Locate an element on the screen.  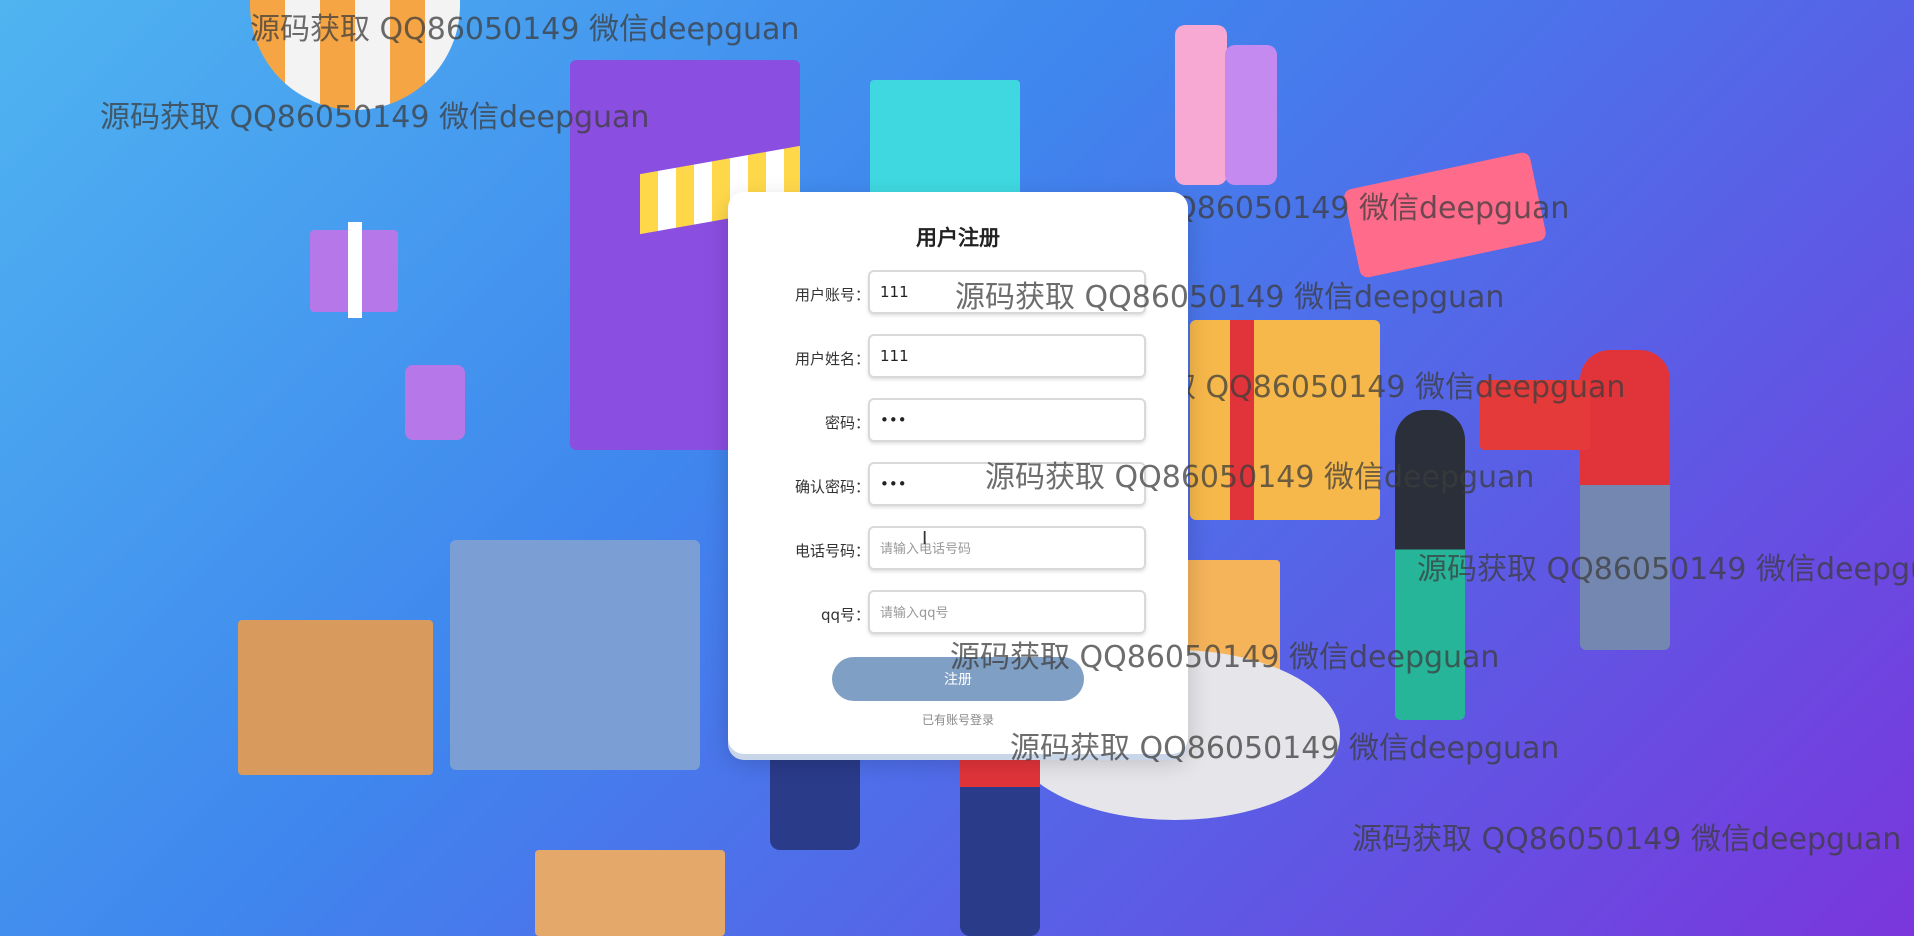
parachute-illustration is located at coordinates (355, 55).